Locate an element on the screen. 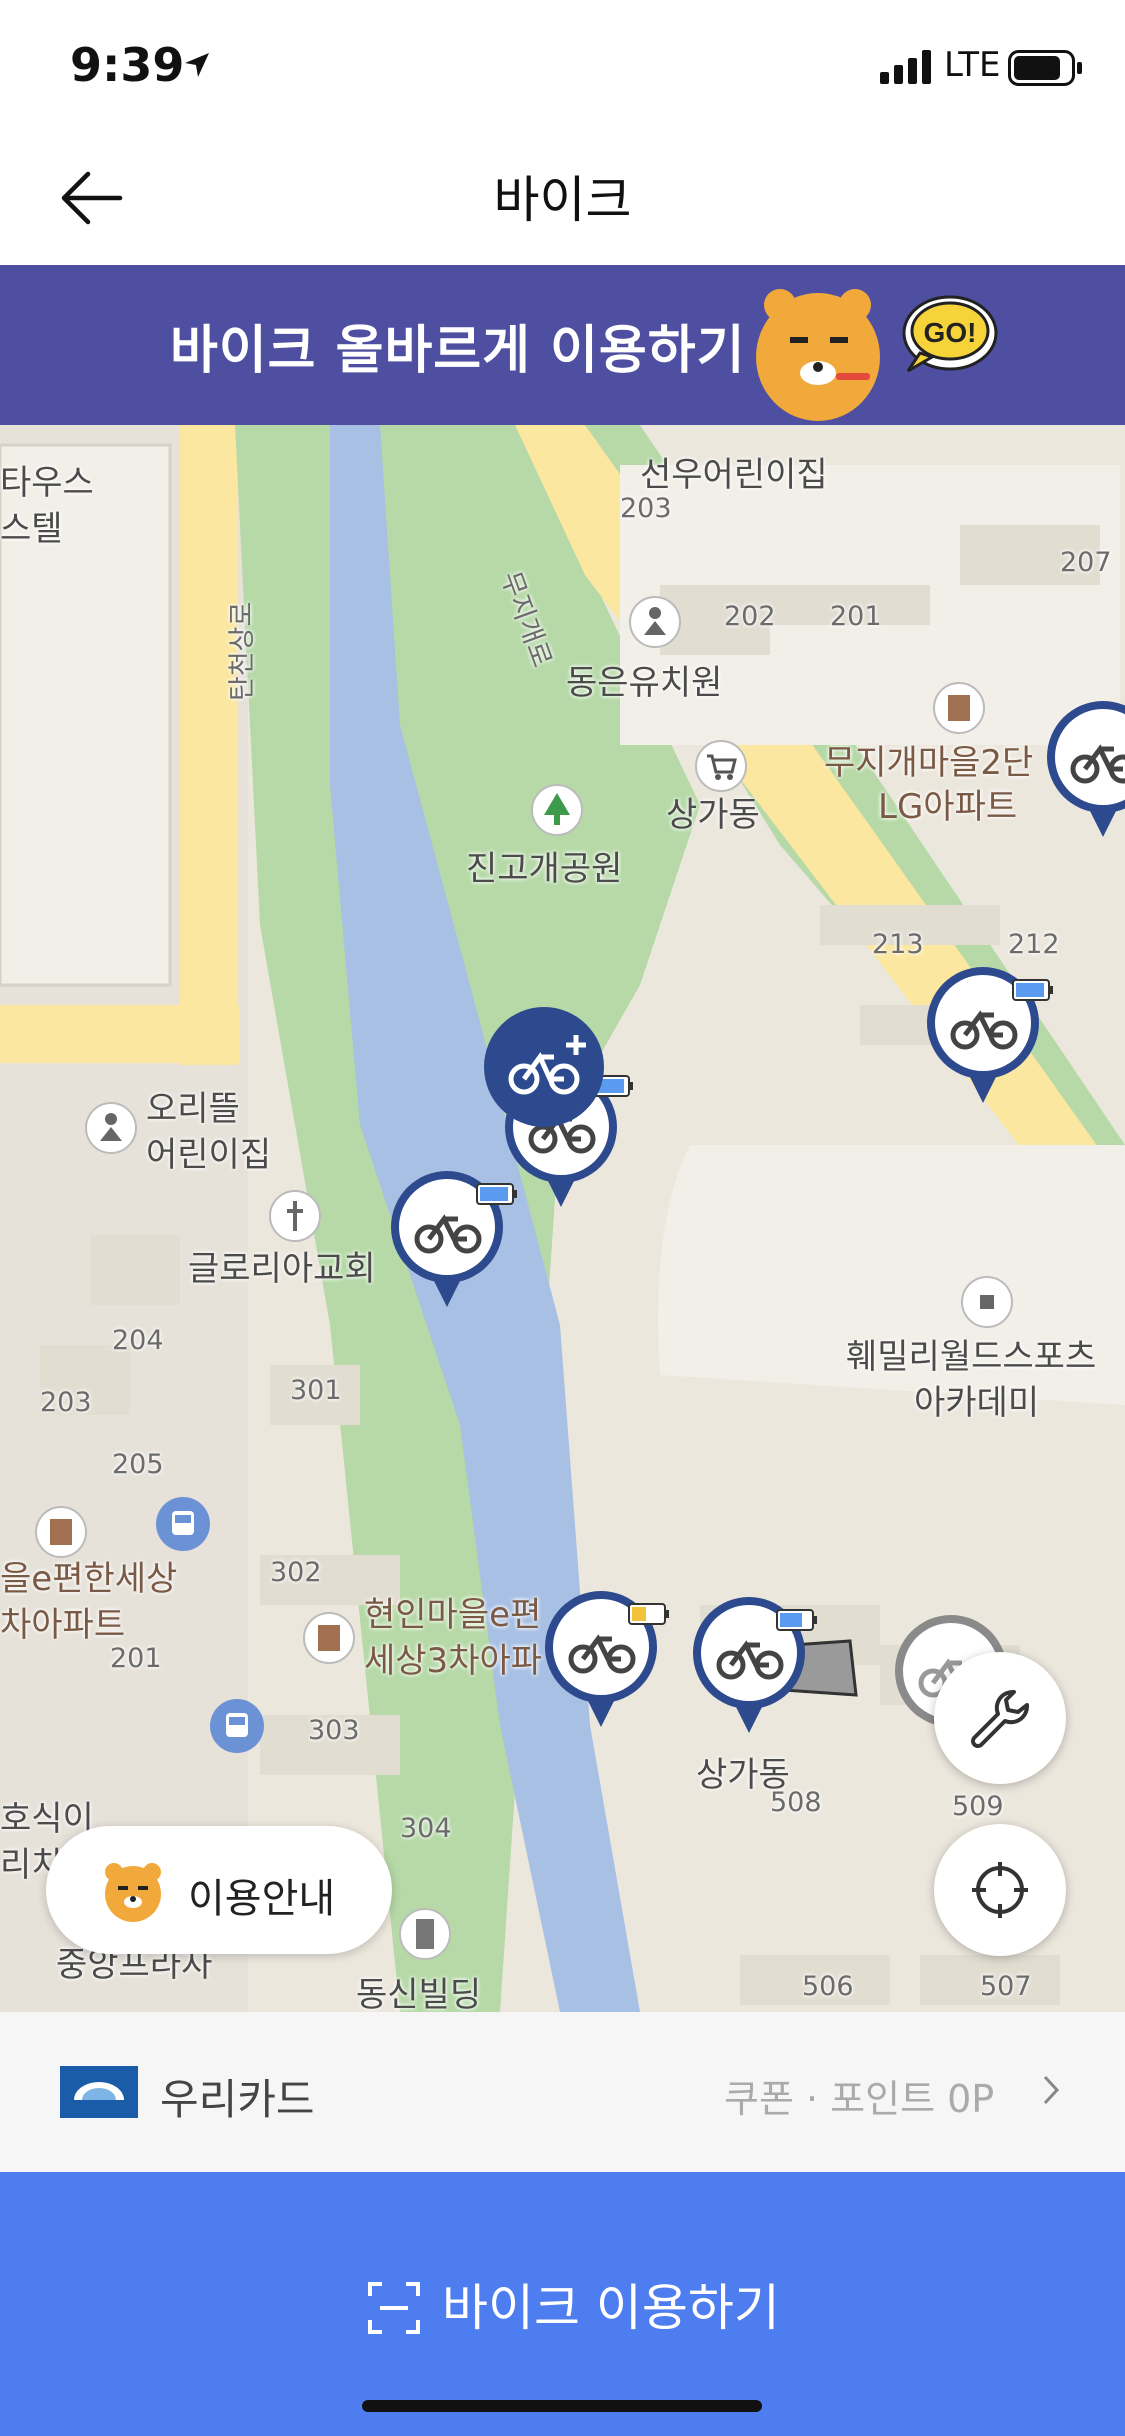 The image size is (1125, 2436). card-name: 우리카드 is located at coordinates (237, 2099).